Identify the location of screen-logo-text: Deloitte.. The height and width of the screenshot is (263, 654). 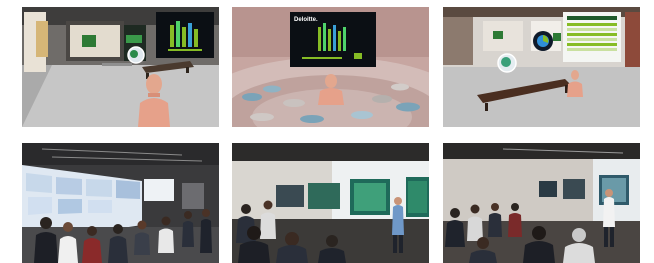
(306, 20).